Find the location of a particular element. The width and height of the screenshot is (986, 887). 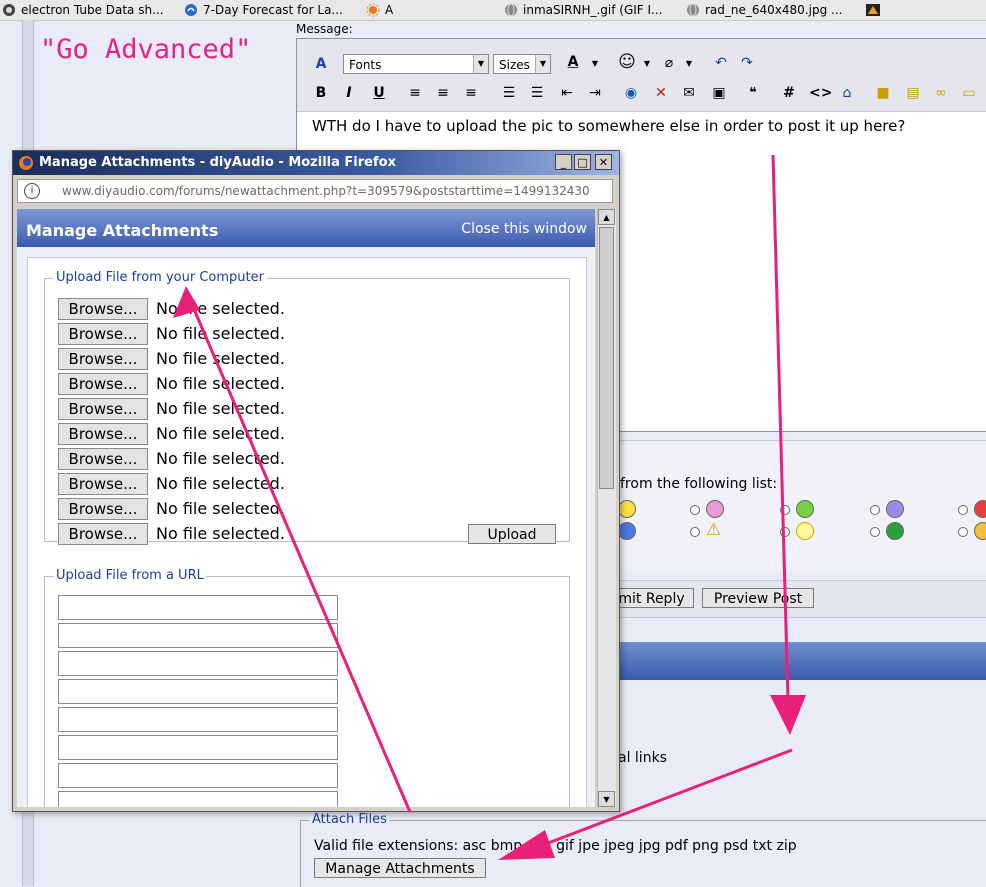

scroll-up-arrow: ▲ is located at coordinates (606, 217).